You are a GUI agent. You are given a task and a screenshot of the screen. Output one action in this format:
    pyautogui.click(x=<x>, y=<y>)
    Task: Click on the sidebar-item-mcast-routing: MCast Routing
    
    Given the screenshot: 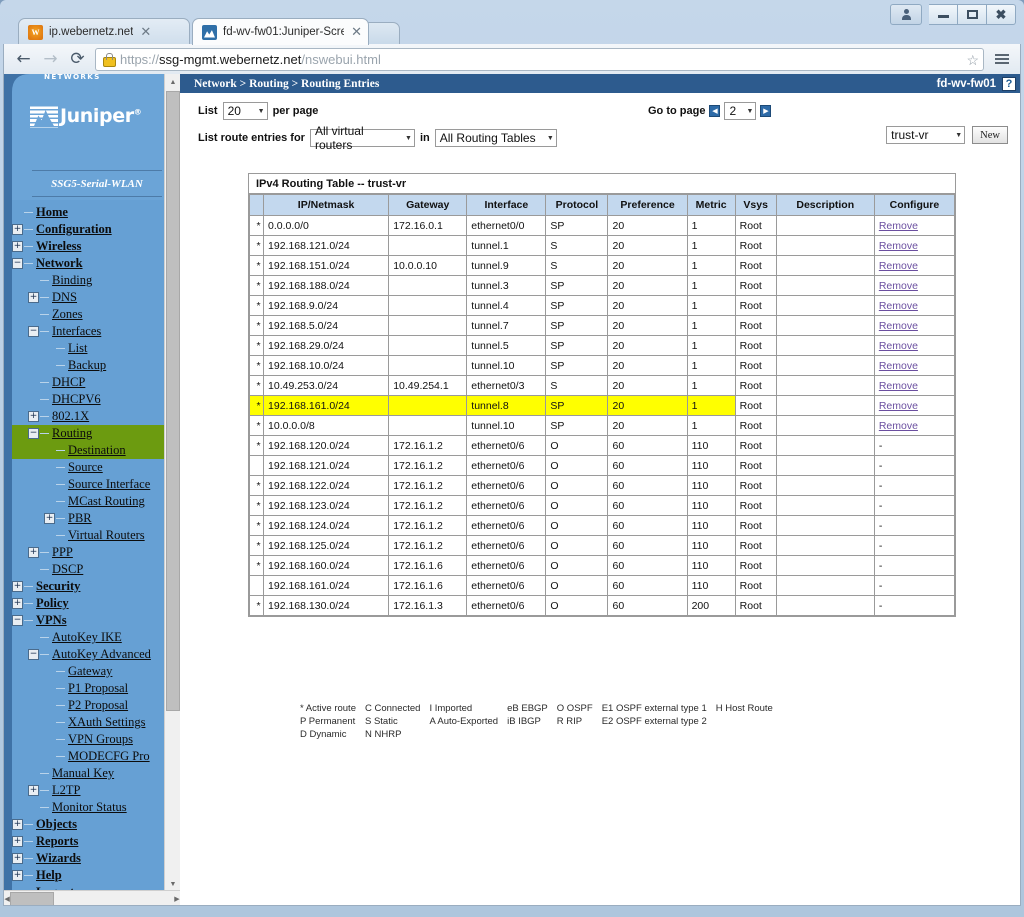 What is the action you would take?
    pyautogui.click(x=88, y=501)
    